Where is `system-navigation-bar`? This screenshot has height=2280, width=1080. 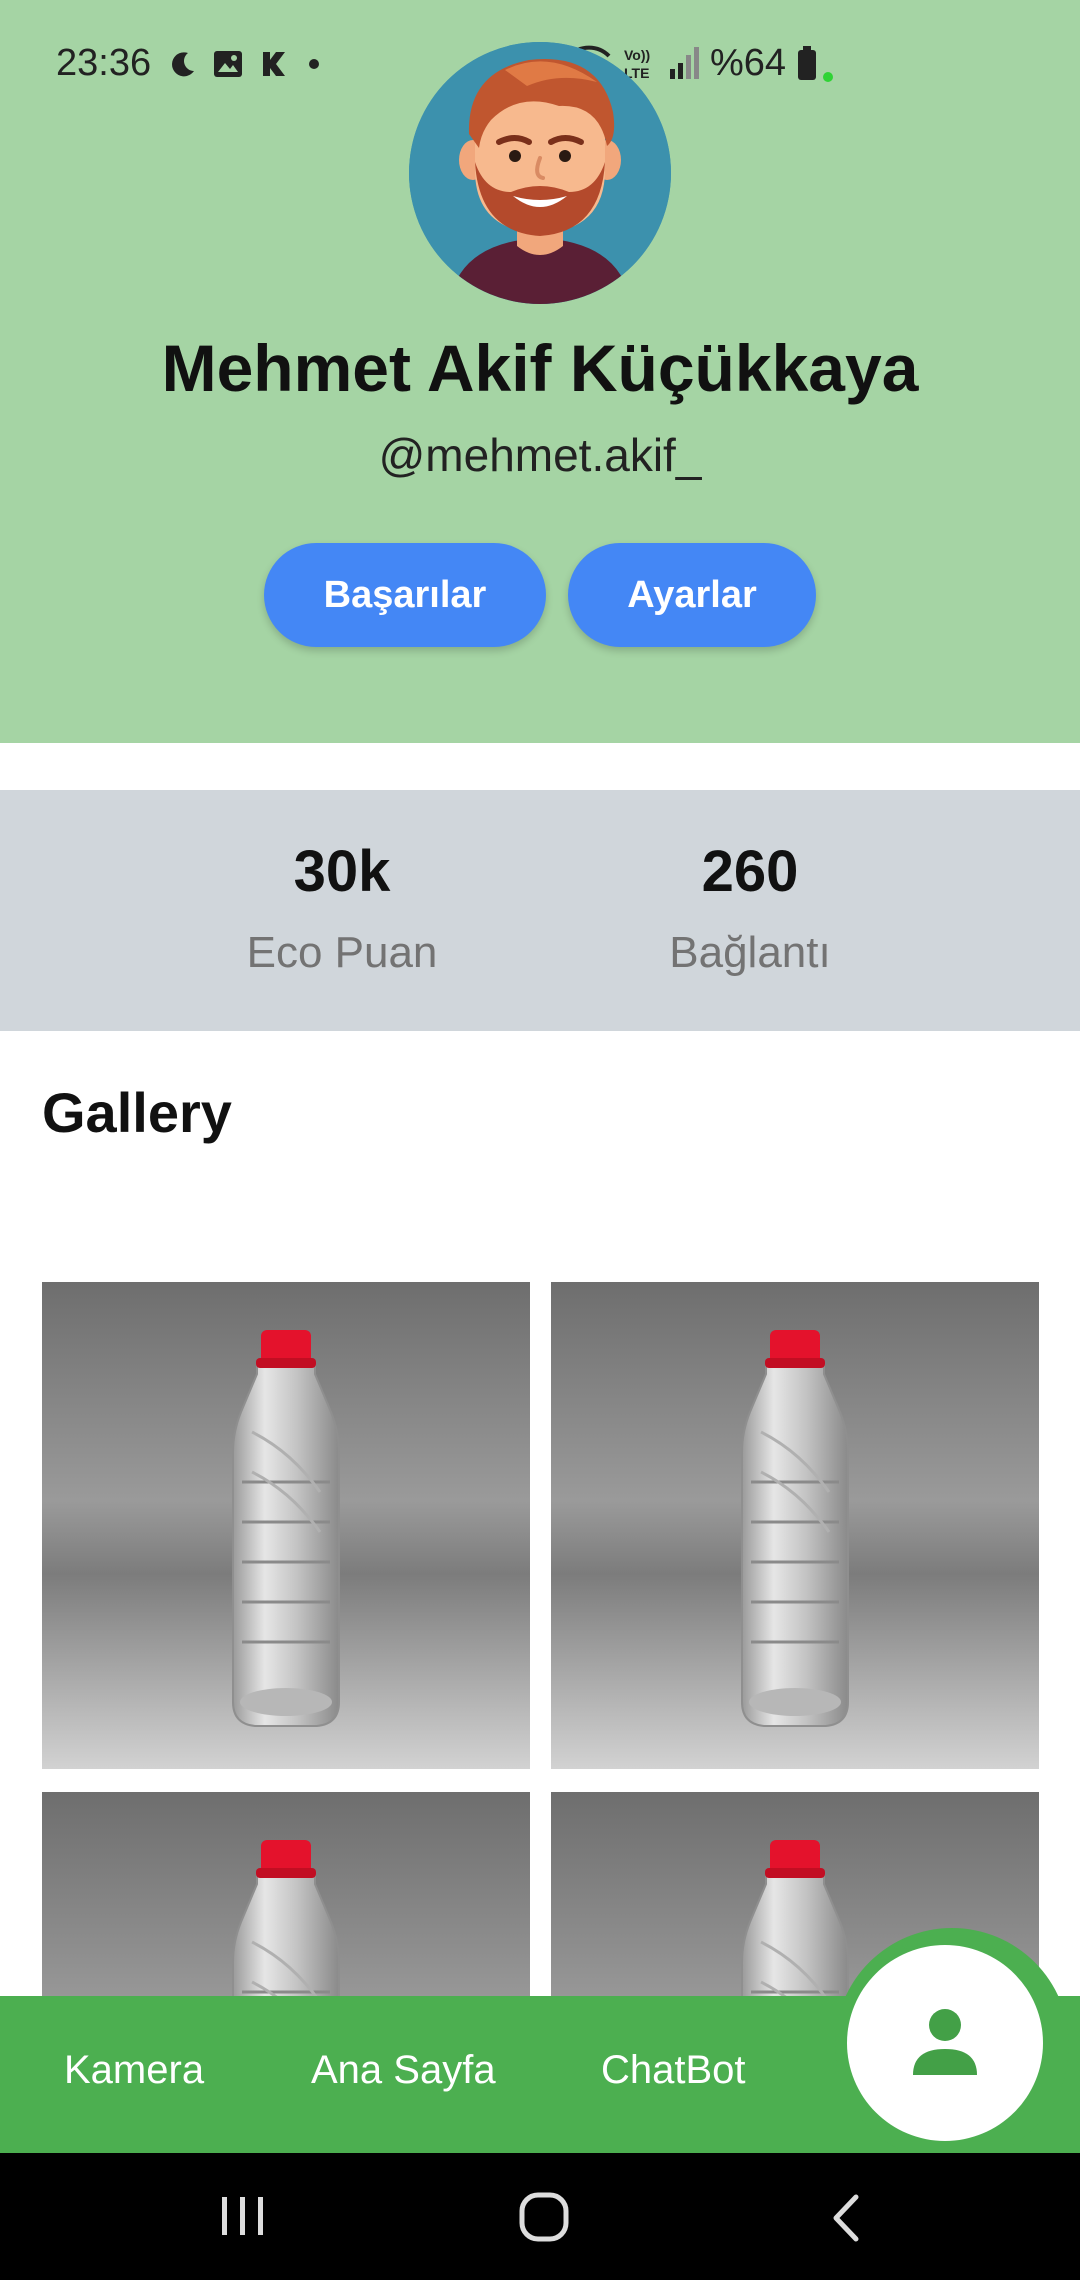
system-navigation-bar is located at coordinates (540, 2216).